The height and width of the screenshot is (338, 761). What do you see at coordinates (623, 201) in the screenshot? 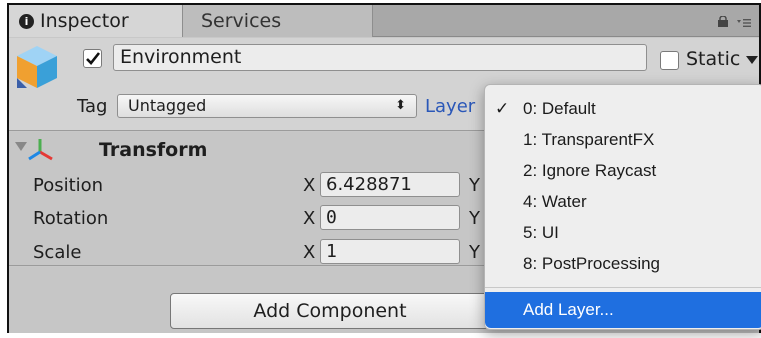
I see `layer-menu-item-water: 4: Water` at bounding box center [623, 201].